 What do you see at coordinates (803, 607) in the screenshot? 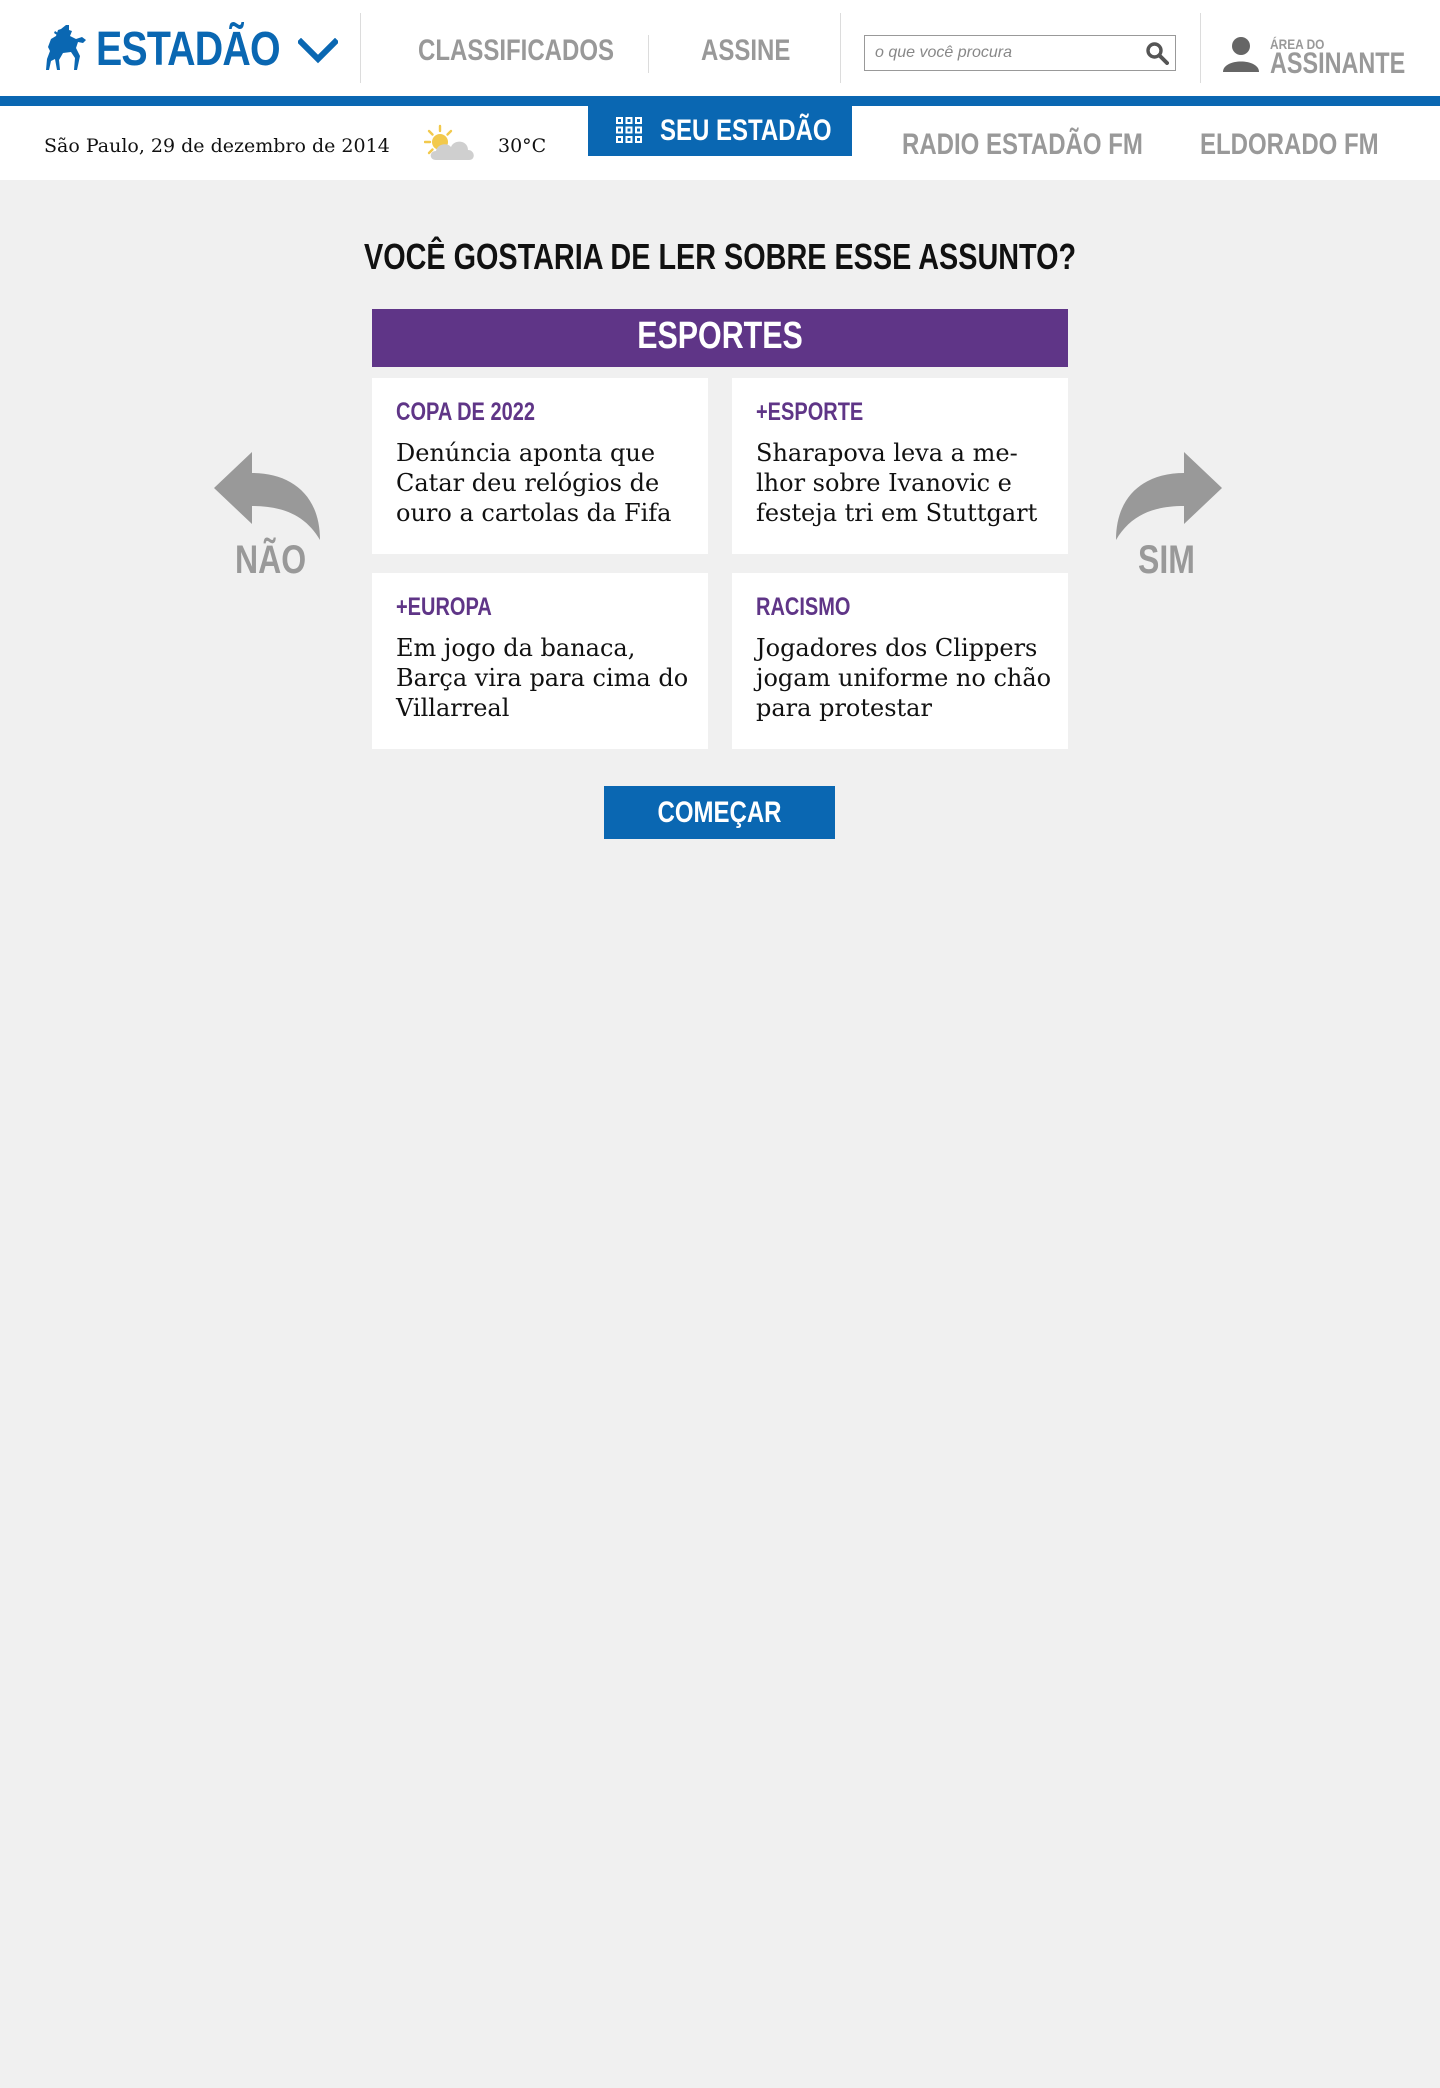
I see `article-tag: RACISMO` at bounding box center [803, 607].